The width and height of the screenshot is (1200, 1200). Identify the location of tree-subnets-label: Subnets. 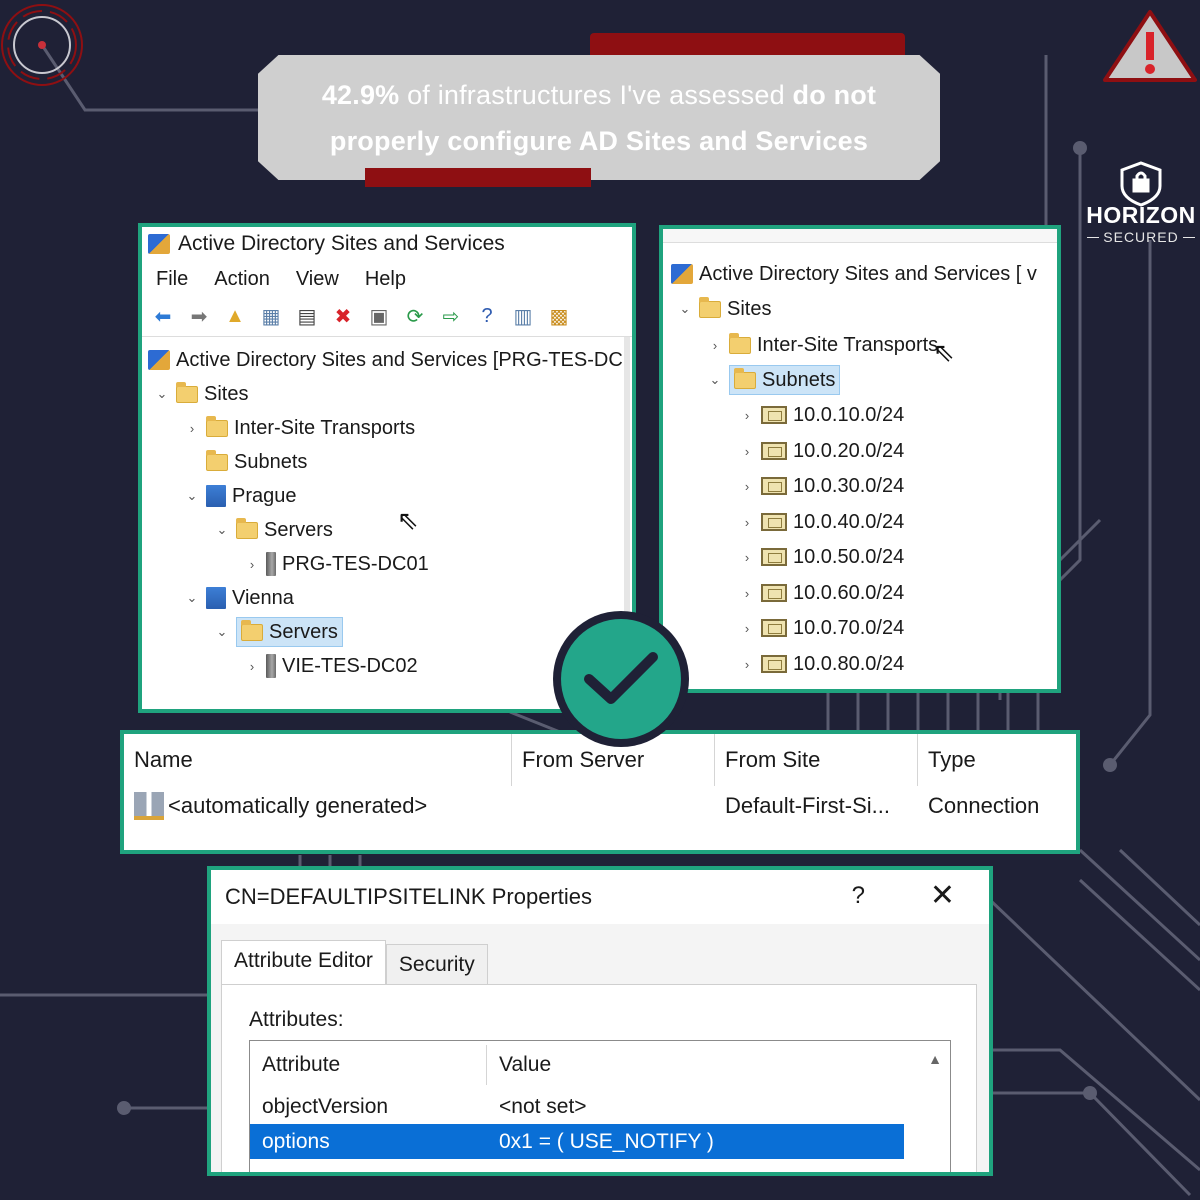
(271, 461).